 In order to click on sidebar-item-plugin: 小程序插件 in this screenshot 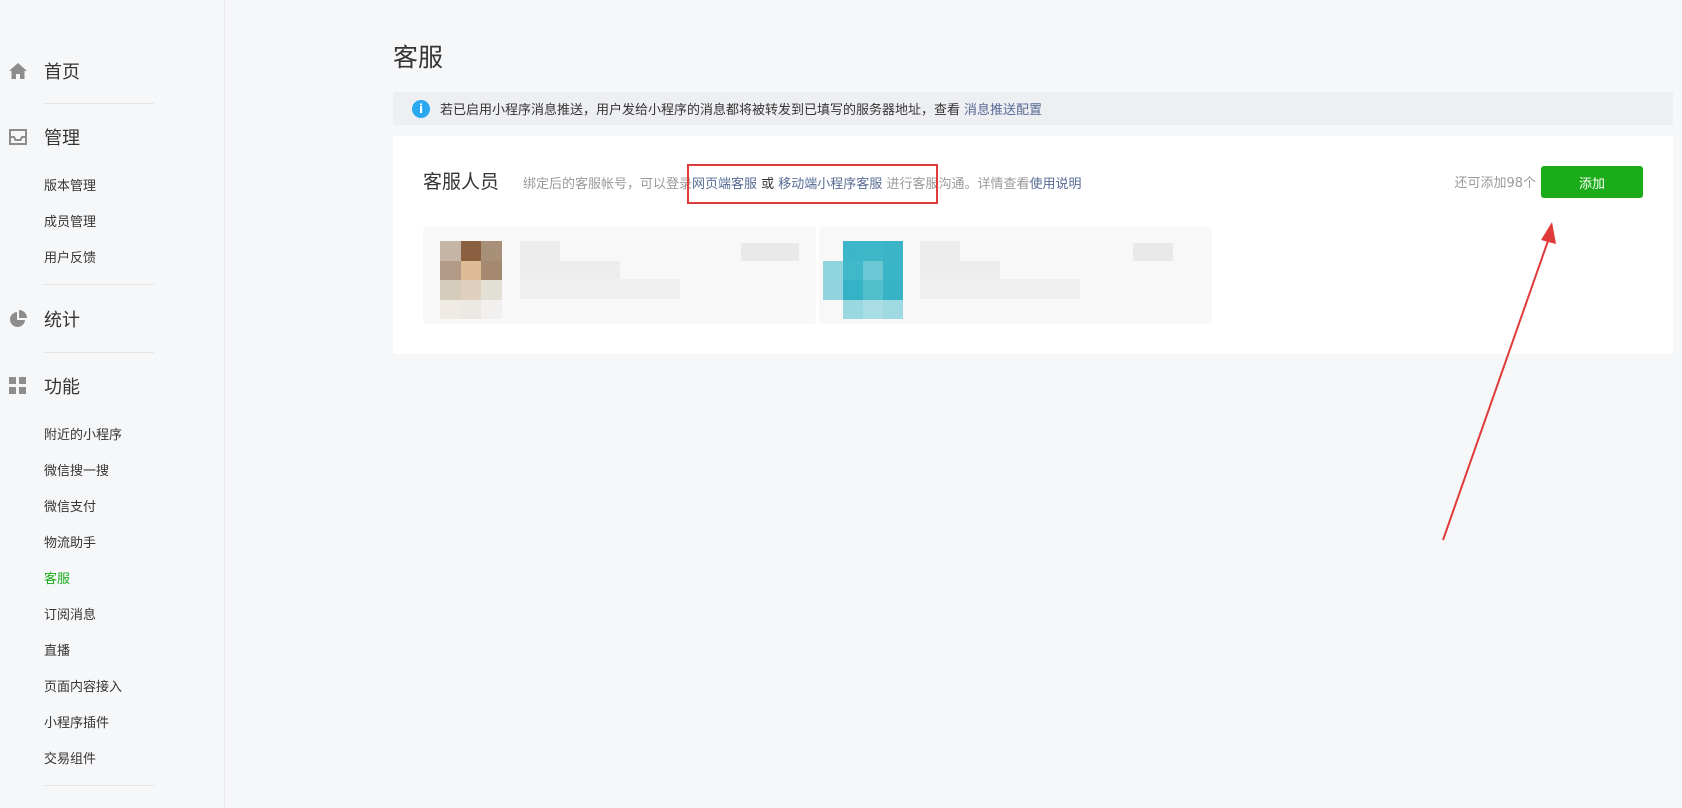, I will do `click(76, 724)`.